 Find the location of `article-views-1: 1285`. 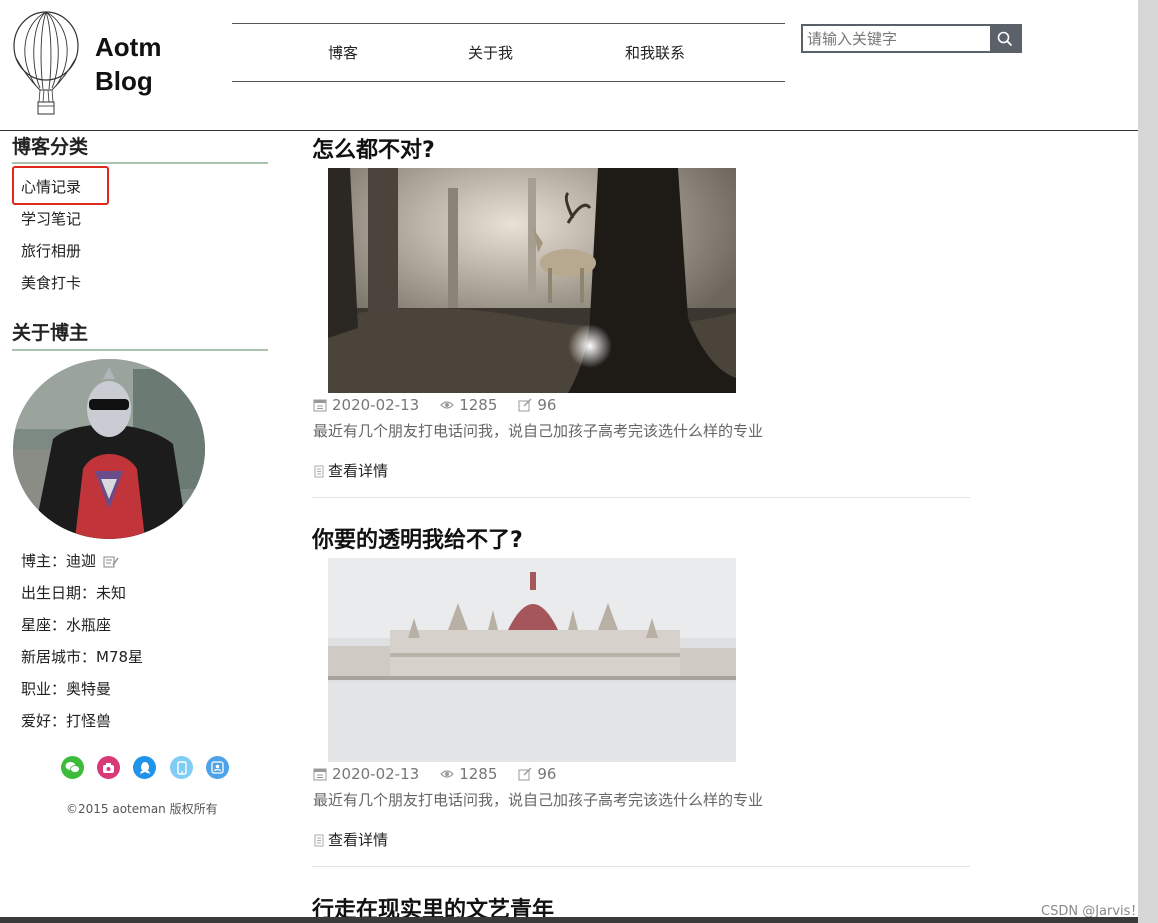

article-views-1: 1285 is located at coordinates (478, 405).